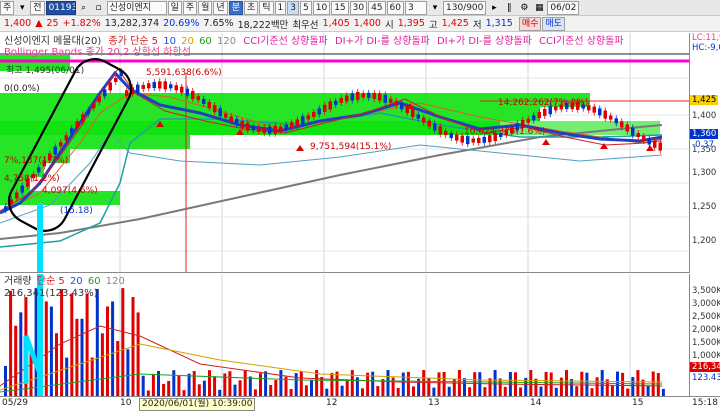  What do you see at coordinates (99, 8) in the screenshot?
I see `lock-icon: ▫` at bounding box center [99, 8].